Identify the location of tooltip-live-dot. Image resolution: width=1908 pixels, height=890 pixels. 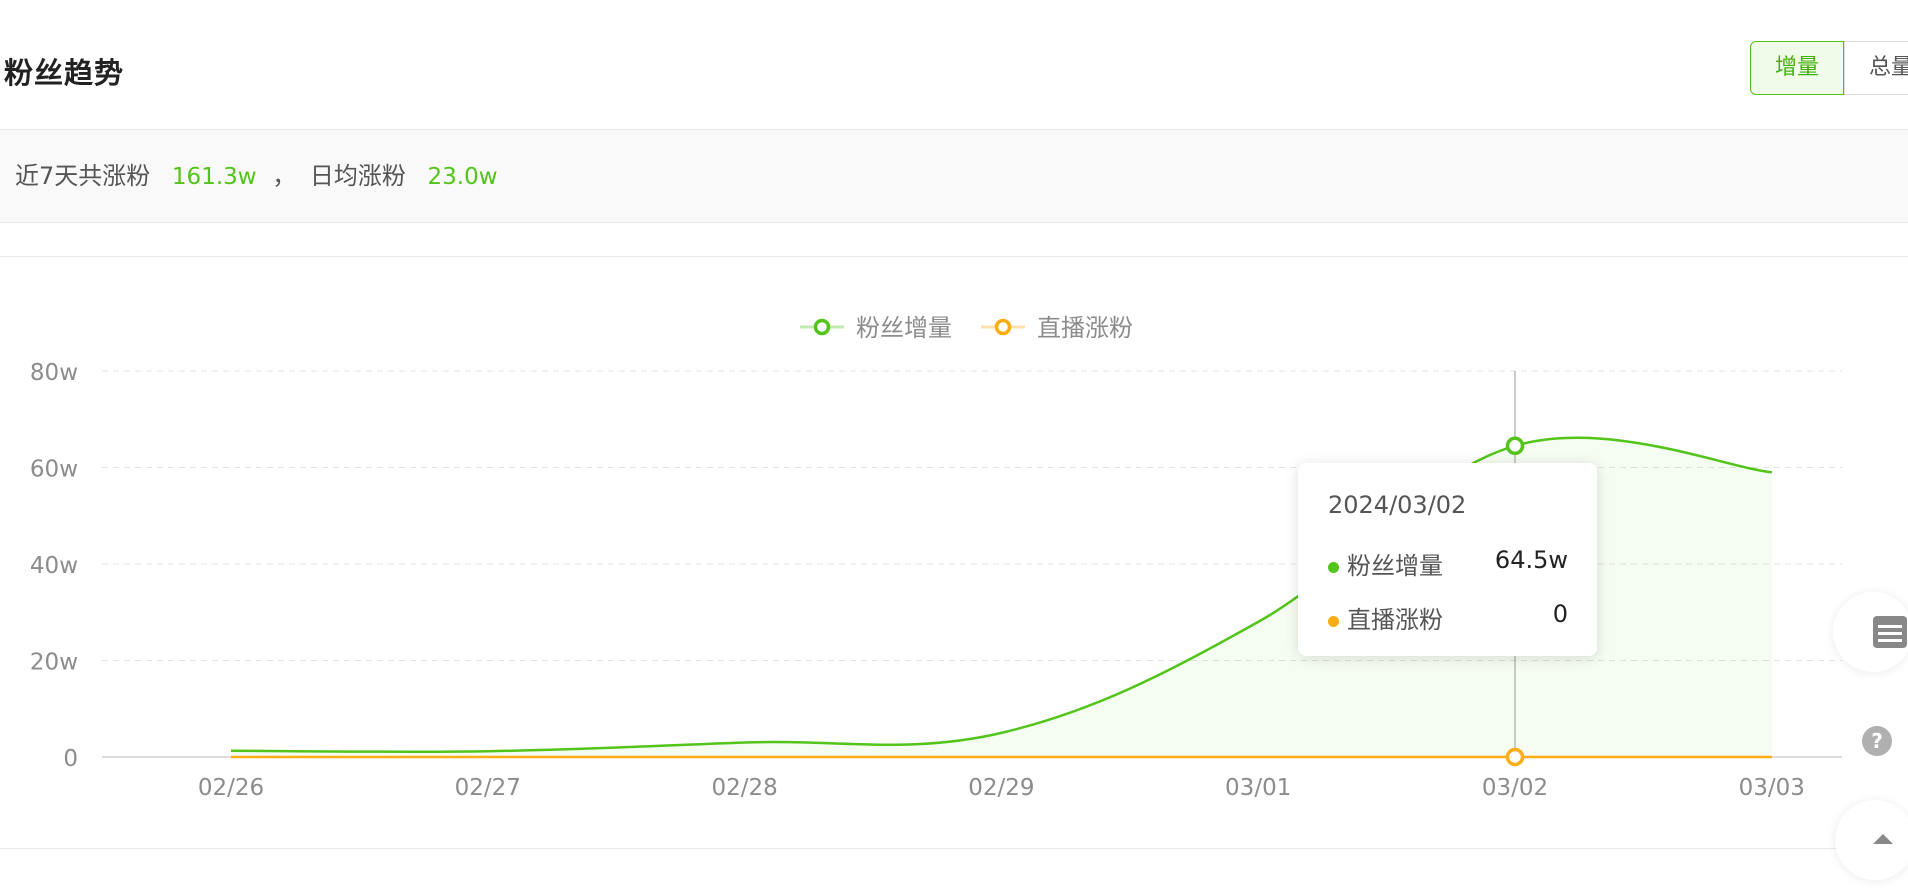
(1333, 621).